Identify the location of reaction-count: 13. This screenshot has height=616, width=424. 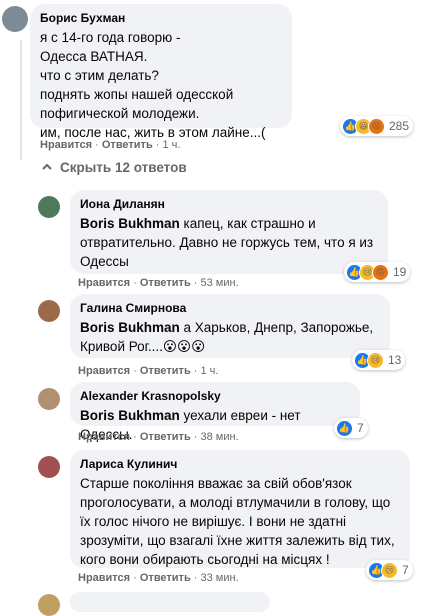
(395, 360).